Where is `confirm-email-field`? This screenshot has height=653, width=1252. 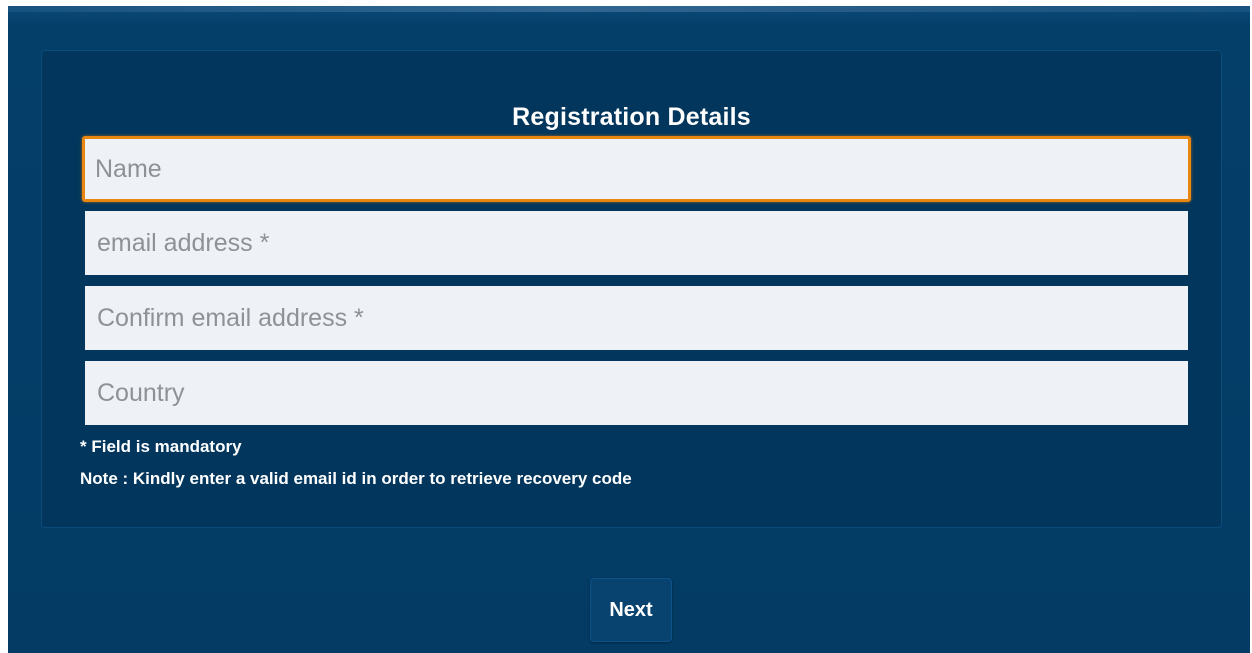 confirm-email-field is located at coordinates (636, 318).